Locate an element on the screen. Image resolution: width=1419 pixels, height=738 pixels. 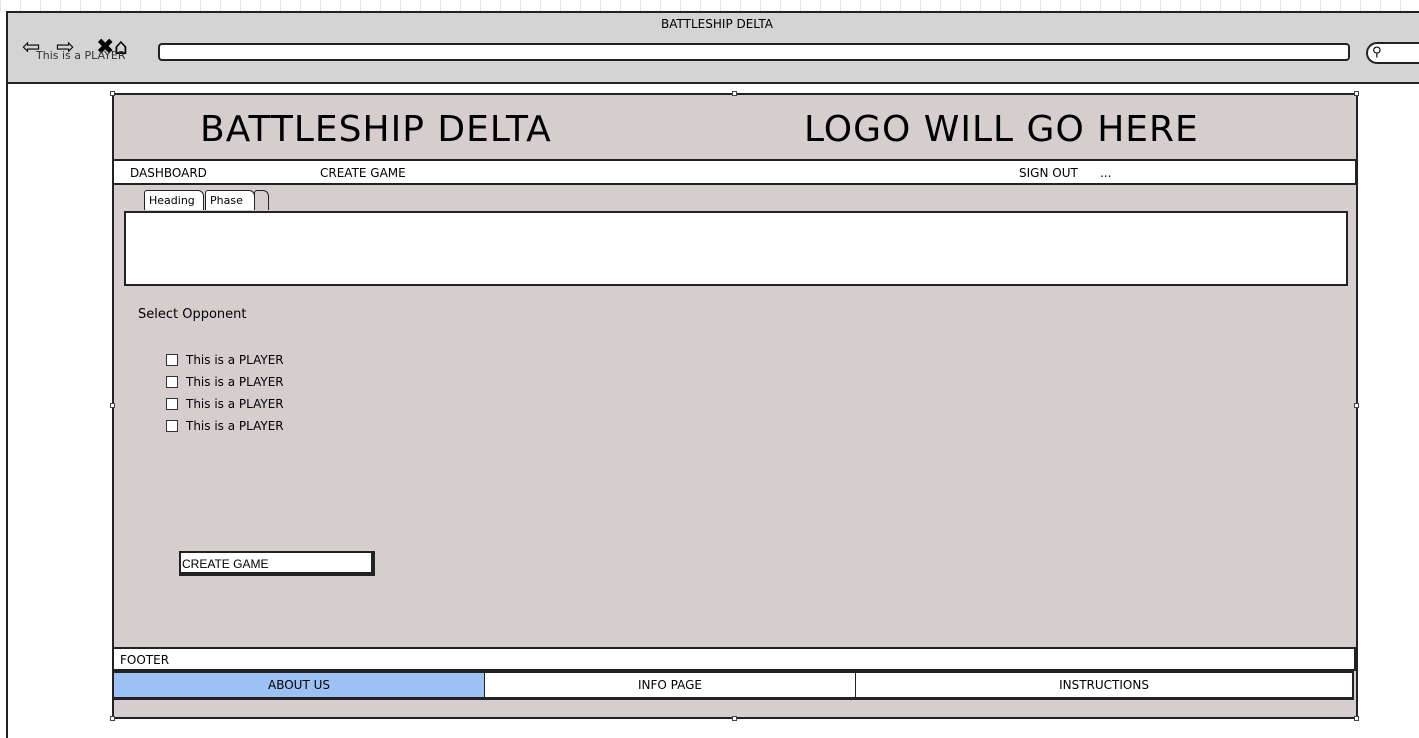
nav-dashboard-link: DASHBOARD is located at coordinates (168, 173).